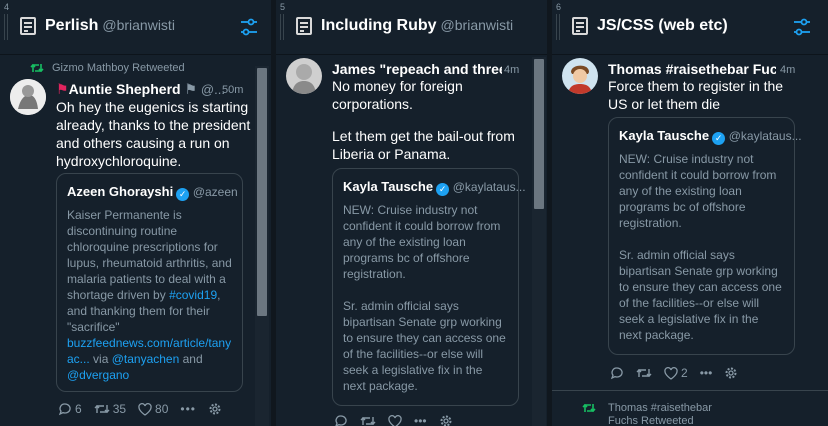 The image size is (828, 426). What do you see at coordinates (124, 89) in the screenshot?
I see `author-name-text: Auntie Shepherd` at bounding box center [124, 89].